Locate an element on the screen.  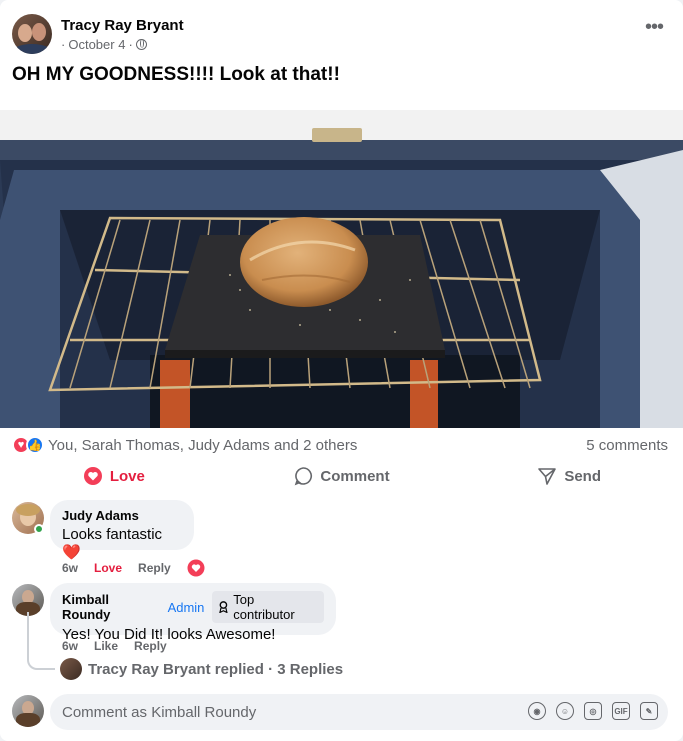
love-label: Love is located at coordinates (127, 476).